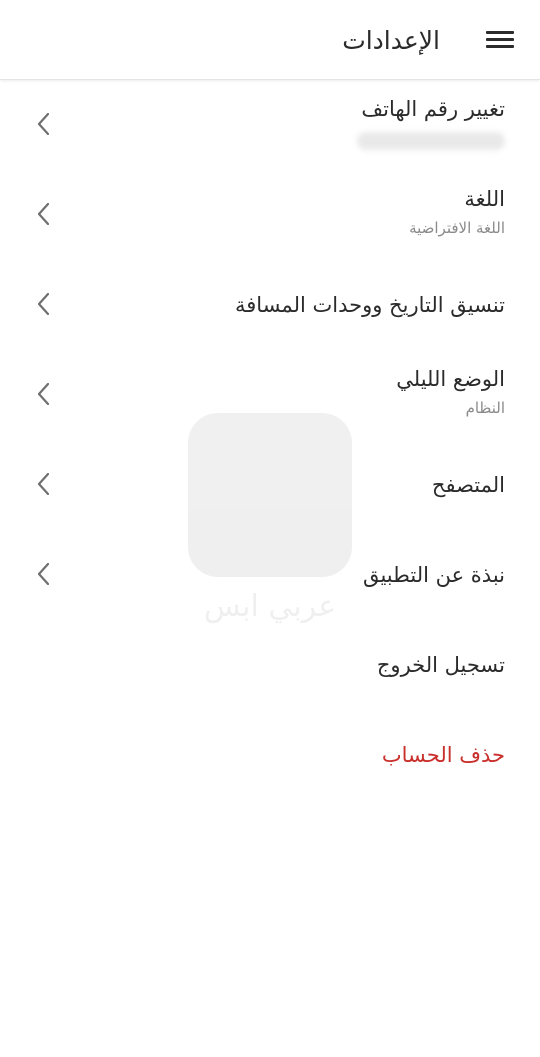 This screenshot has height=1057, width=540. I want to click on settings-item-formats: تنسيق التاريخ ووحدات المسافة, so click(270, 305).